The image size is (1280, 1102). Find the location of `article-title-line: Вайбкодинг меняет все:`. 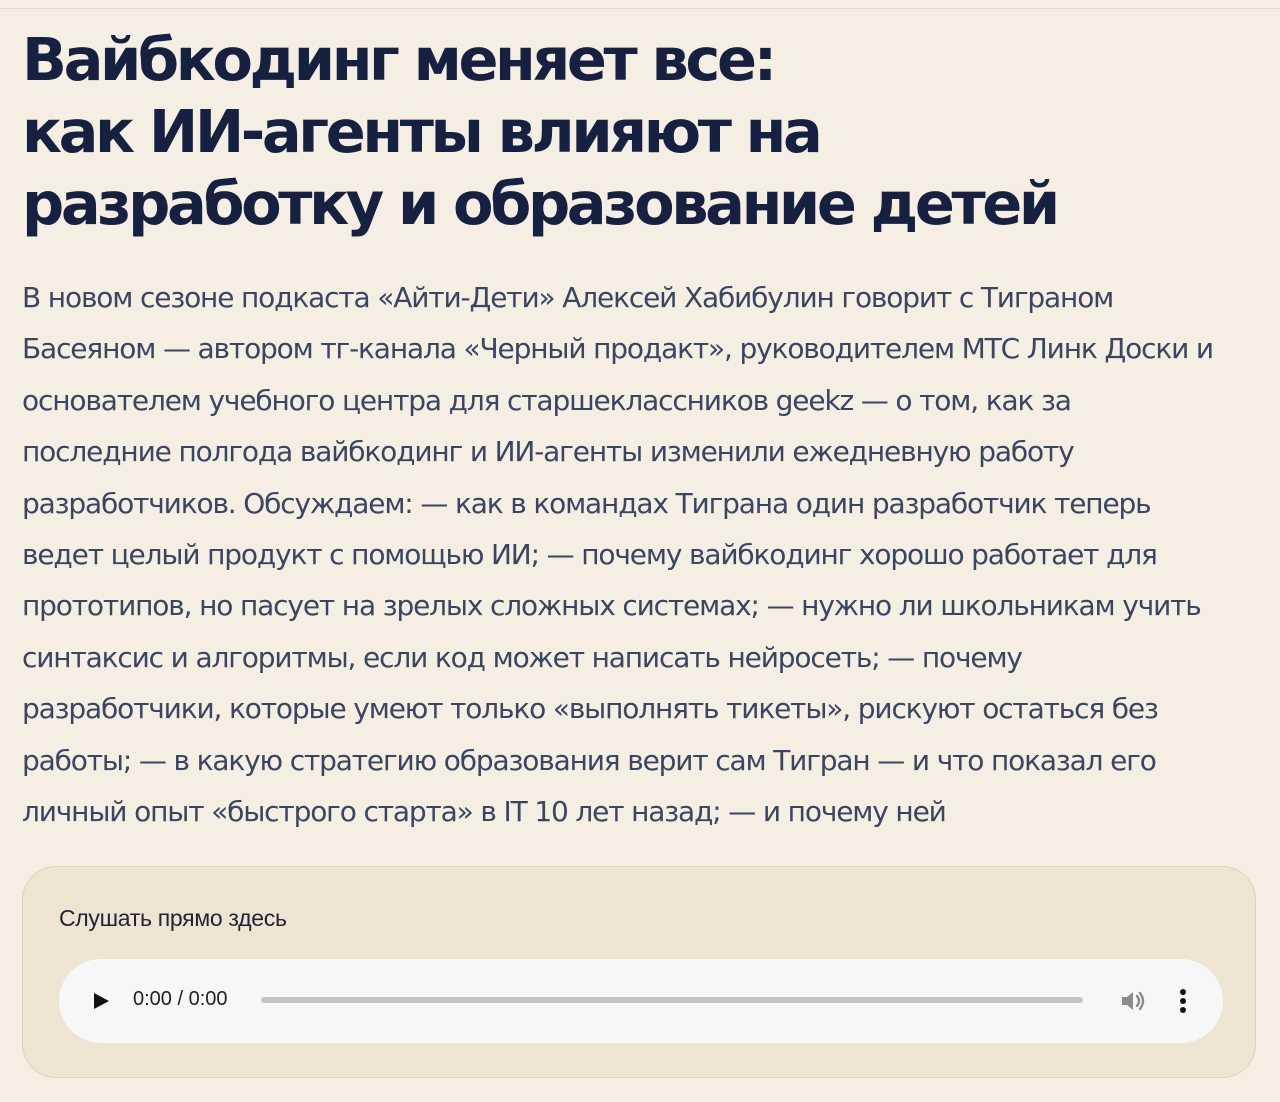

article-title-line: Вайбкодинг меняет все: is located at coordinates (399, 59).